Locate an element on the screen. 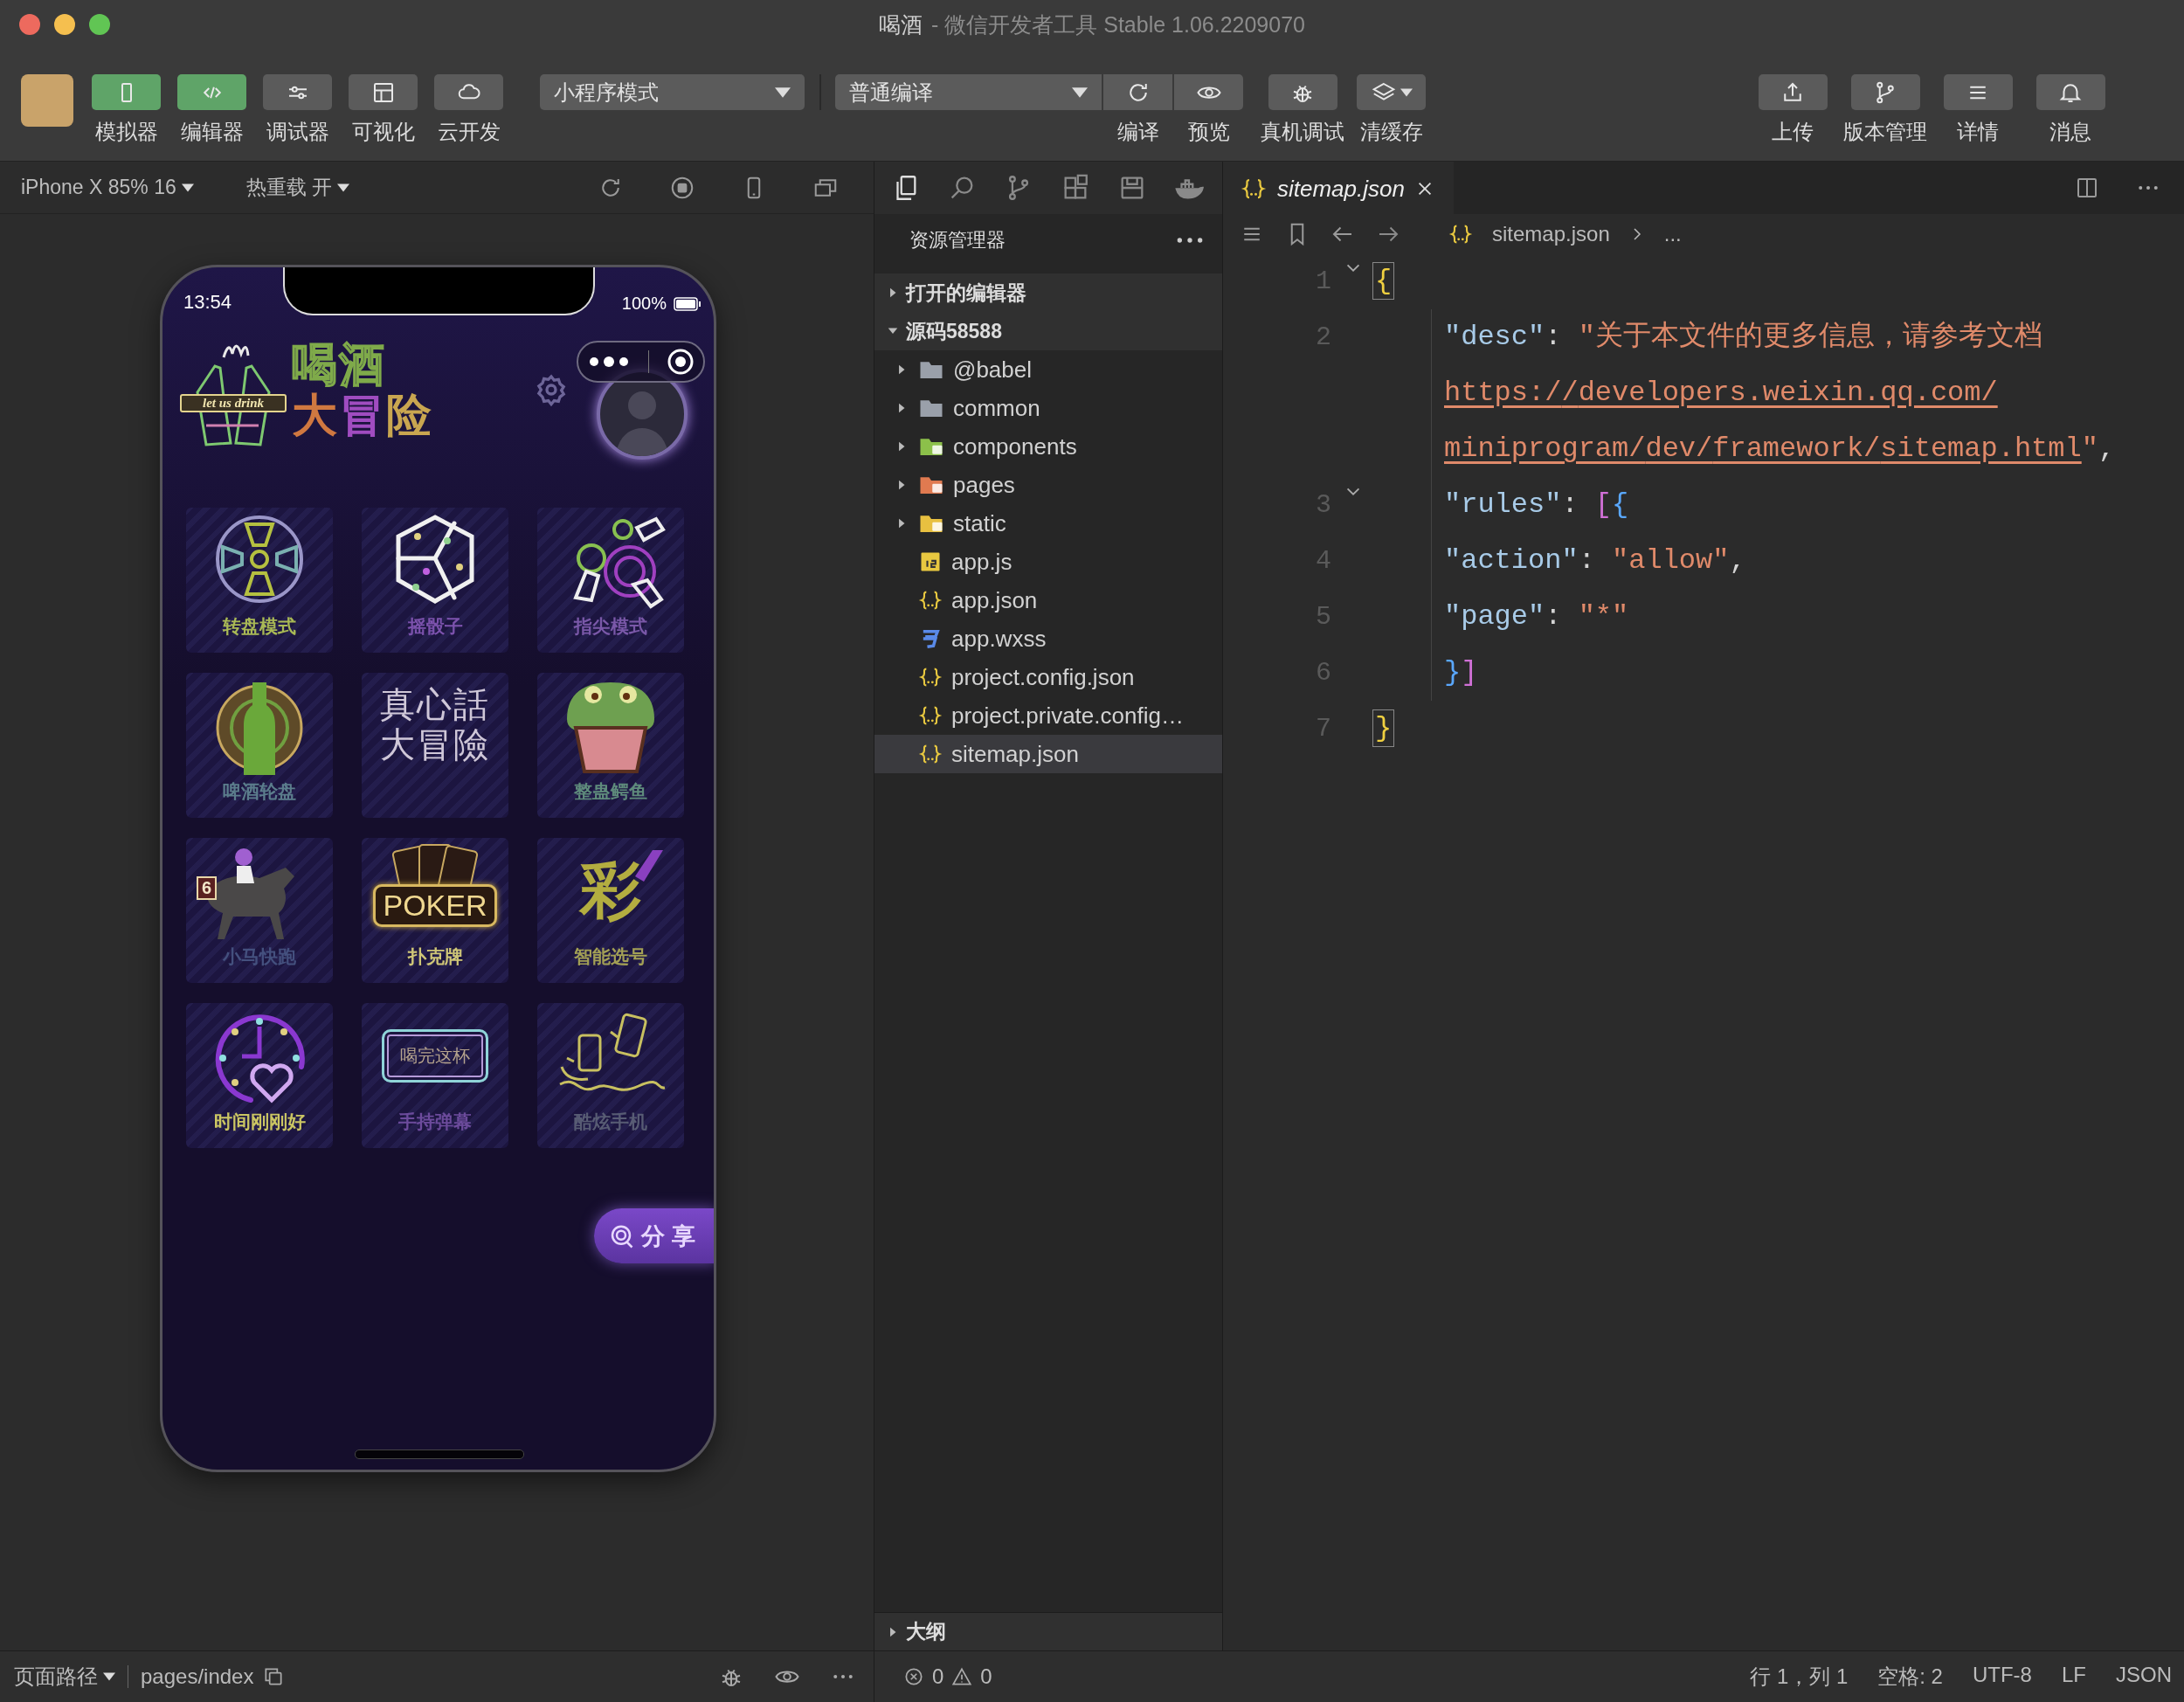 The height and width of the screenshot is (1702, 2184). status-item: 空格: 2 is located at coordinates (1910, 1677).